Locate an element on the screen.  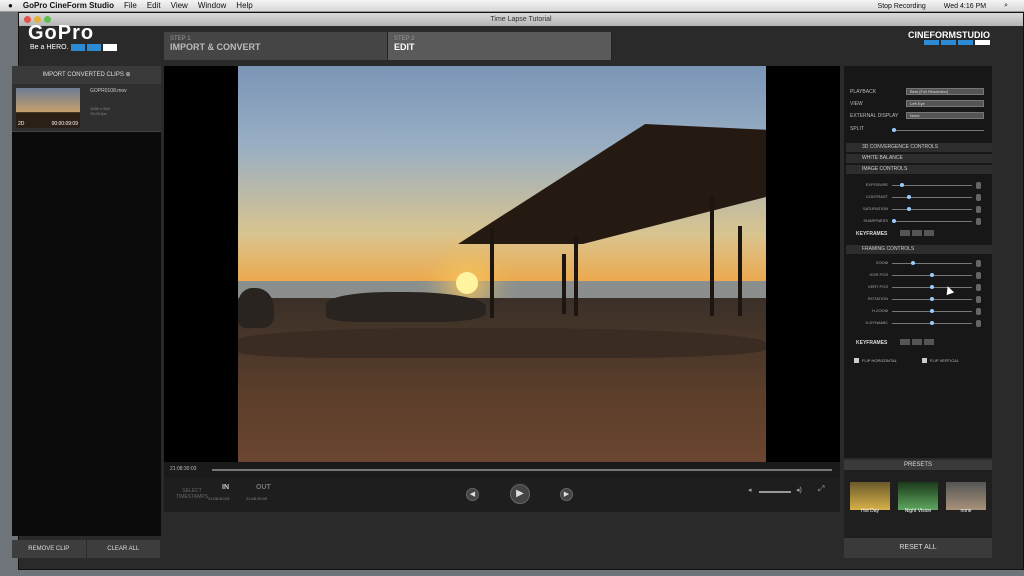
framing-slider is located at coordinates (932, 263).